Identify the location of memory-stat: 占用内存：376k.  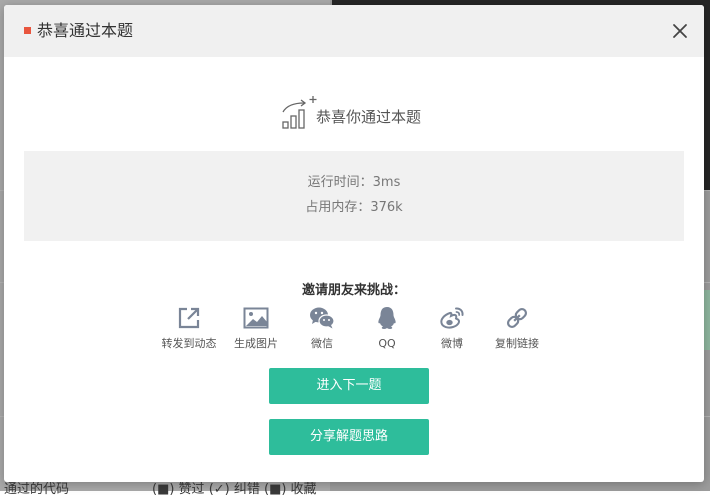
(354, 207).